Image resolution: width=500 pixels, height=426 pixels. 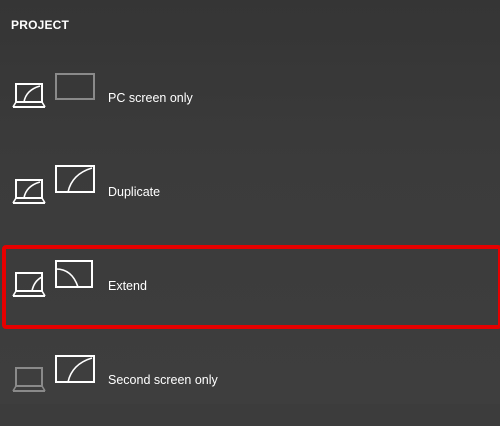 I want to click on option-label: Second screen only, so click(x=163, y=380).